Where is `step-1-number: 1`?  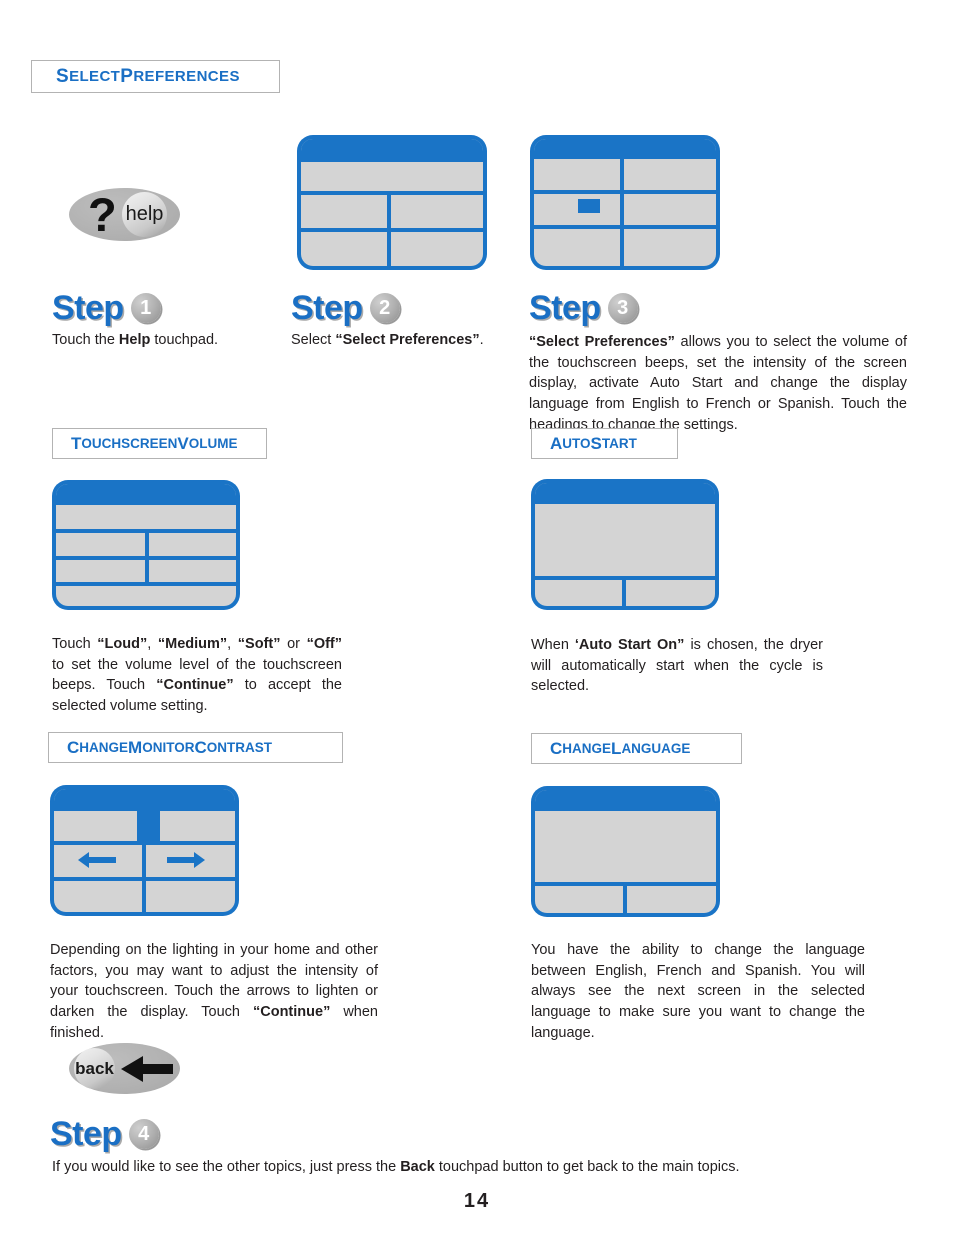
step-1-number: 1 is located at coordinates (145, 308).